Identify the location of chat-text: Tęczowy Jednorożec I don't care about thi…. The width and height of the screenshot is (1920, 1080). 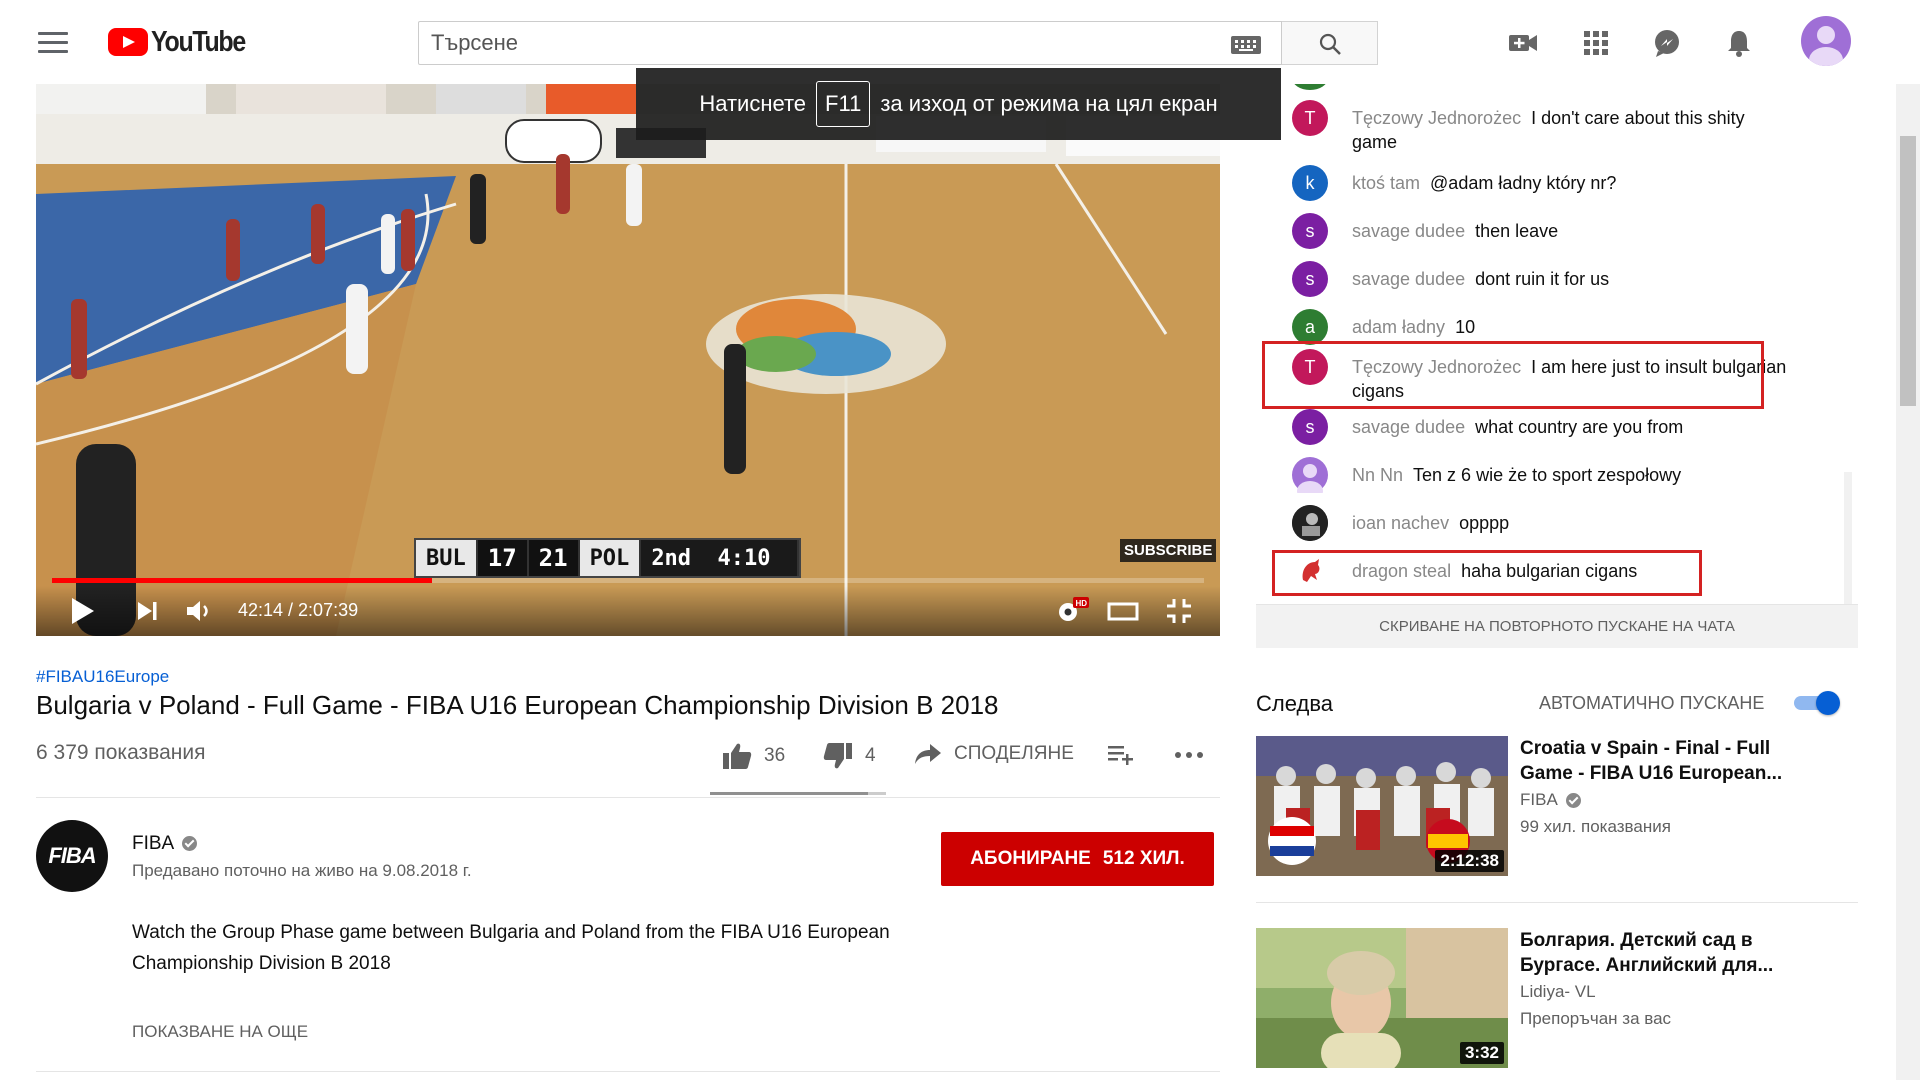
(1572, 130).